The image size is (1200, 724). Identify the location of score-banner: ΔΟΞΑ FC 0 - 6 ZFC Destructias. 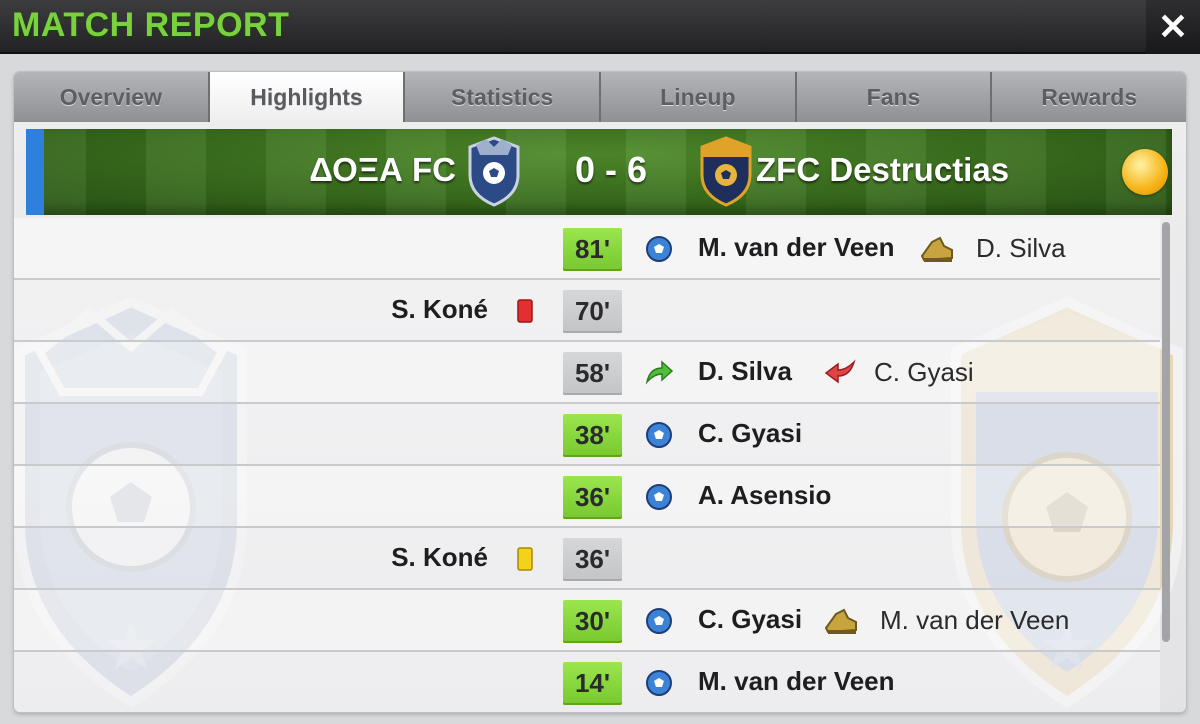
(599, 172).